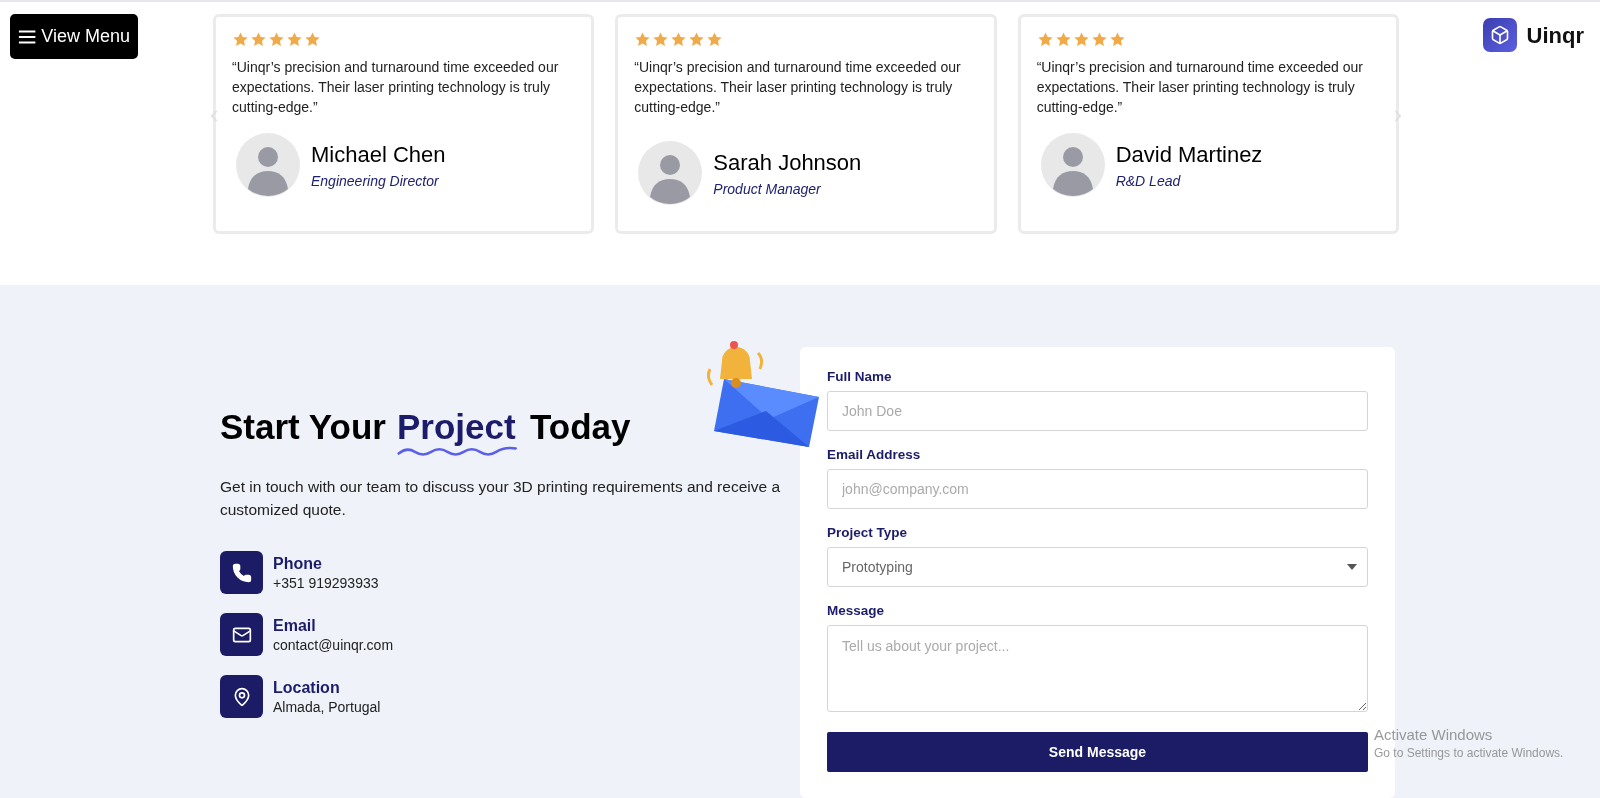 Image resolution: width=1600 pixels, height=798 pixels. Describe the element at coordinates (767, 188) in the screenshot. I see `person-role: Product Manager` at that location.